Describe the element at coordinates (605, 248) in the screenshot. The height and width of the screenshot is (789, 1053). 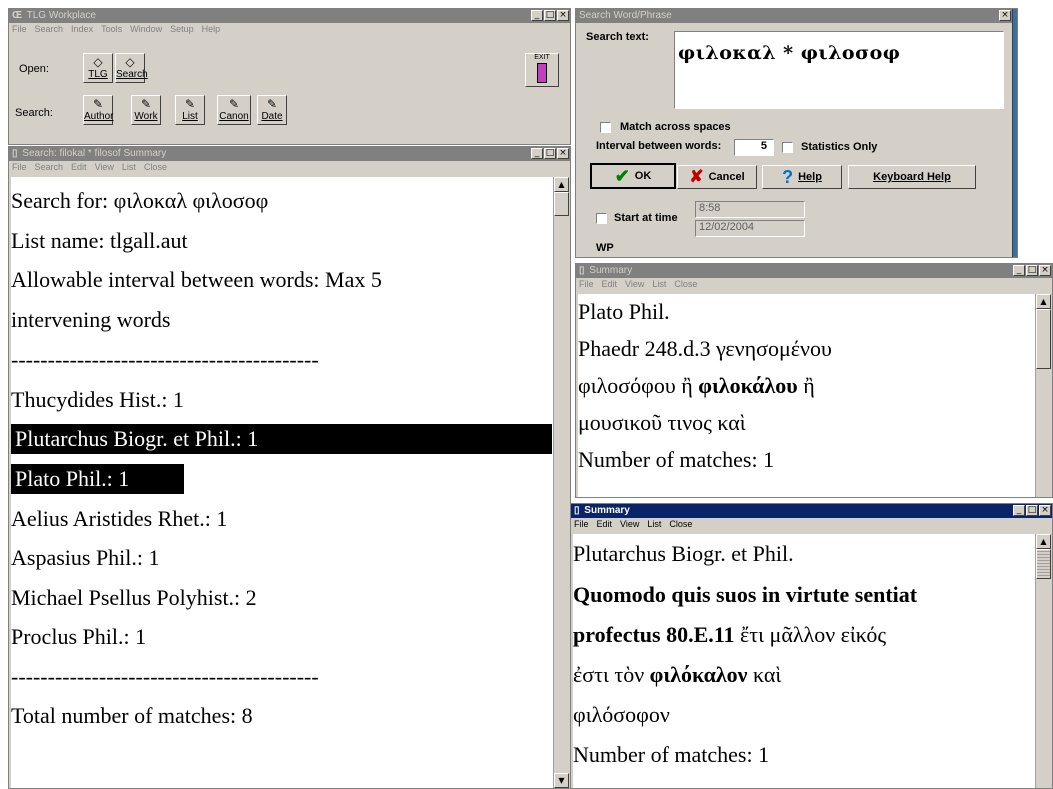
I see `wp-label: WP` at that location.